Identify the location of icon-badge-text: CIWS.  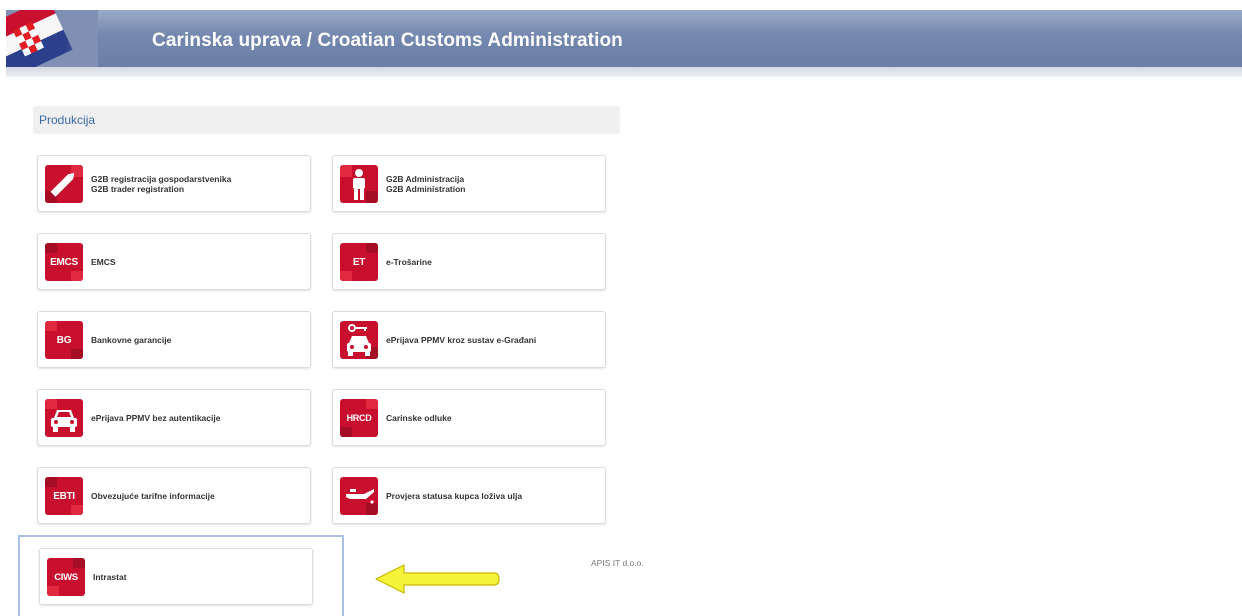
(66, 577).